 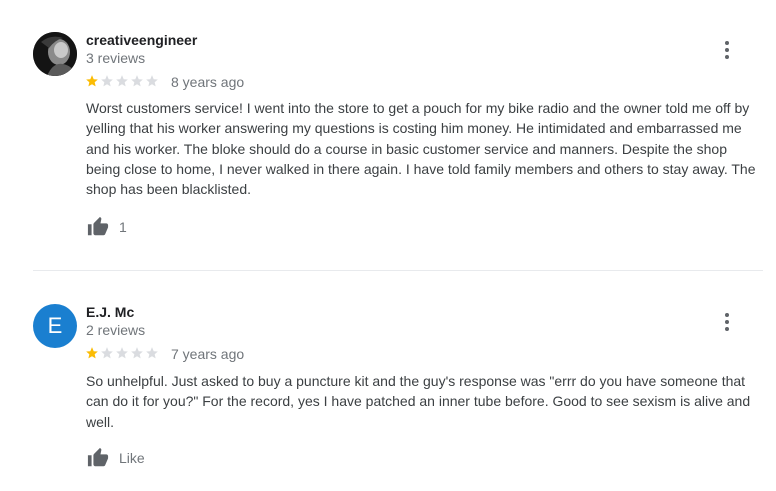 I want to click on reviewer-review-count: 3 reviews, so click(x=116, y=58).